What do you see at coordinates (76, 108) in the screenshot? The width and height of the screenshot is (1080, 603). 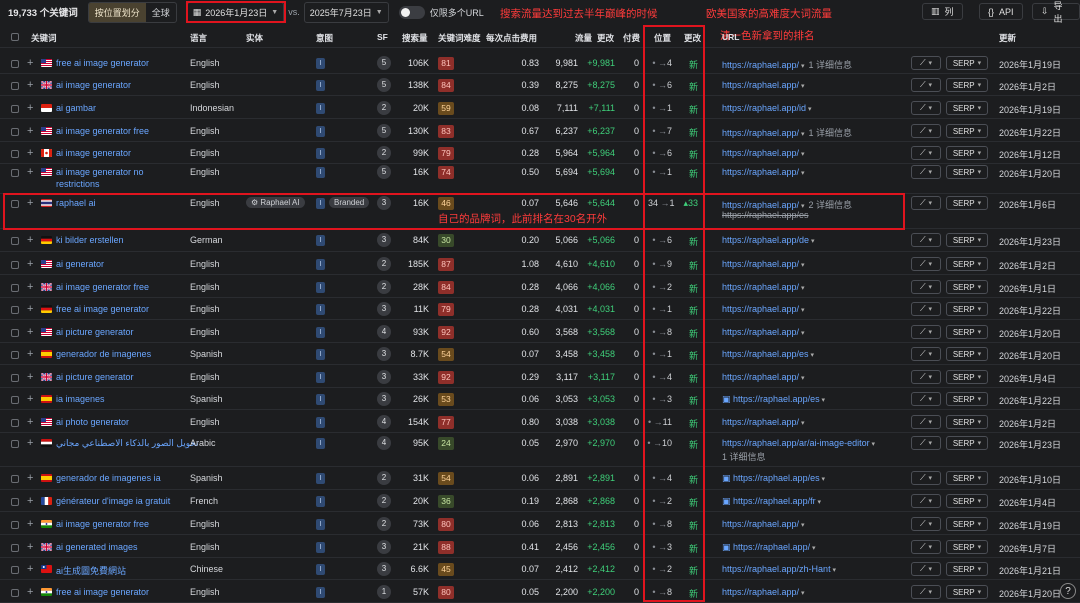 I see `keyword-link: ai gambar` at bounding box center [76, 108].